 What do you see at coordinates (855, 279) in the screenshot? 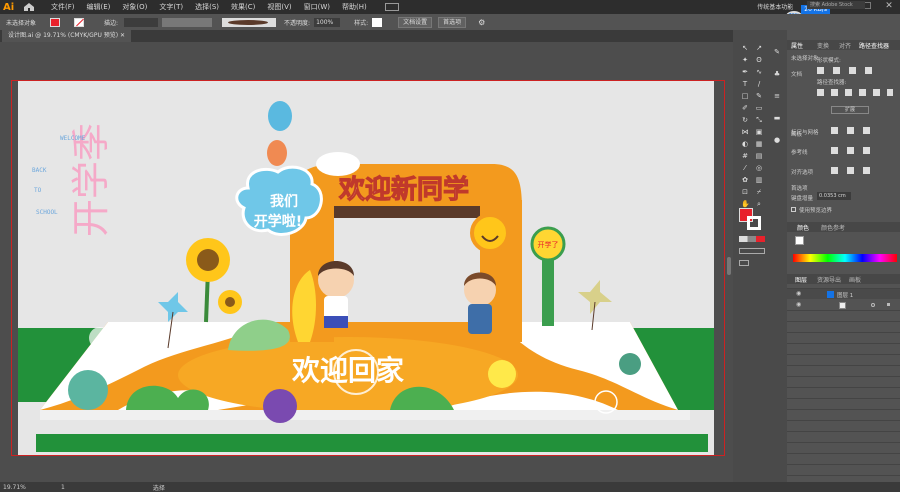
I see `tab-artboards: 画板` at bounding box center [855, 279].